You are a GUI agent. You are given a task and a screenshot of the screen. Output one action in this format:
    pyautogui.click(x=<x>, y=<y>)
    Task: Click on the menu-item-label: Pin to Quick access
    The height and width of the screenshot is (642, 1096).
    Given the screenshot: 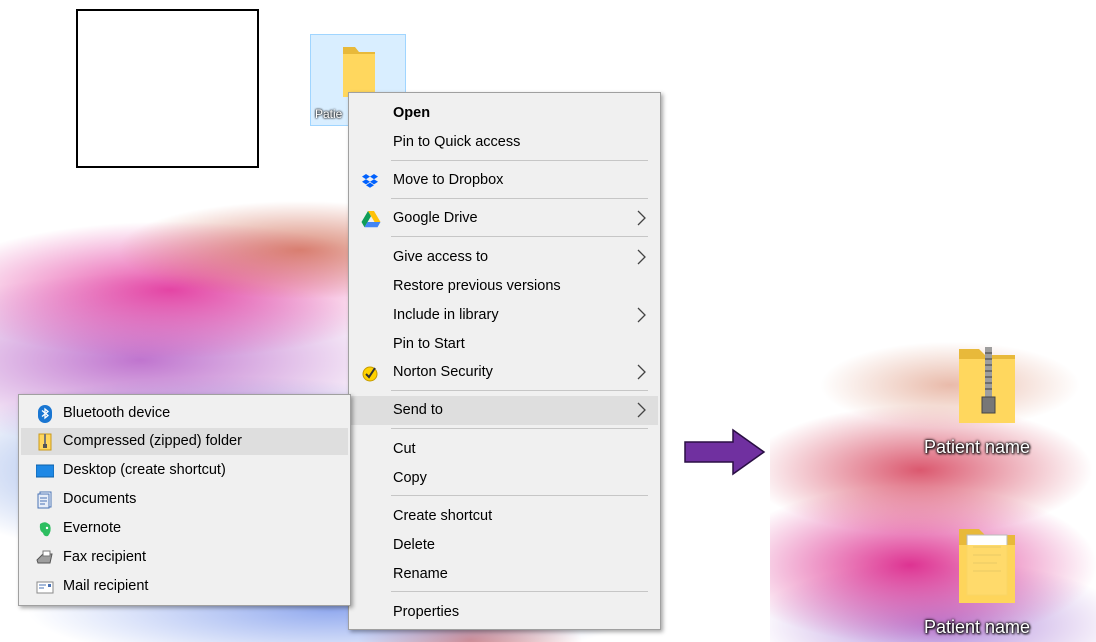 What is the action you would take?
    pyautogui.click(x=457, y=142)
    